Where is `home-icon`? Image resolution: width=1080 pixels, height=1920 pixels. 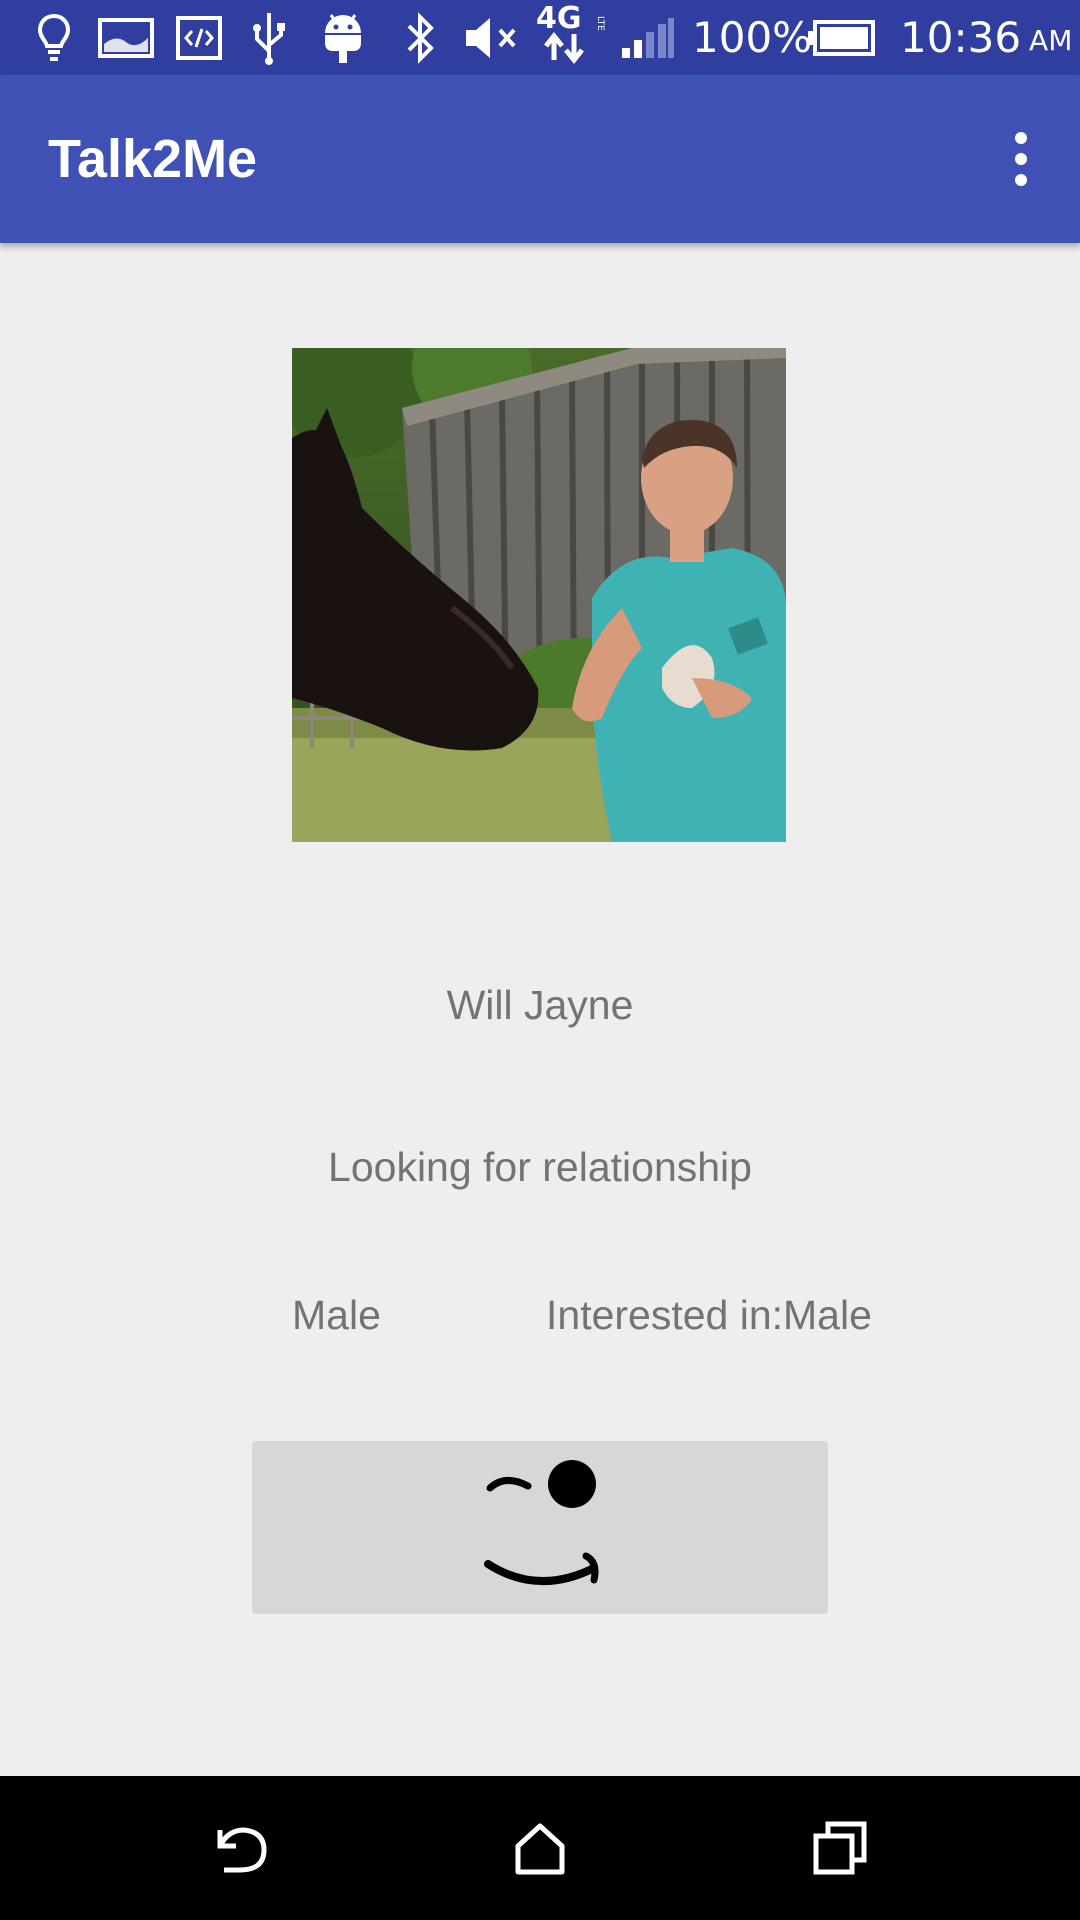 home-icon is located at coordinates (540, 1849).